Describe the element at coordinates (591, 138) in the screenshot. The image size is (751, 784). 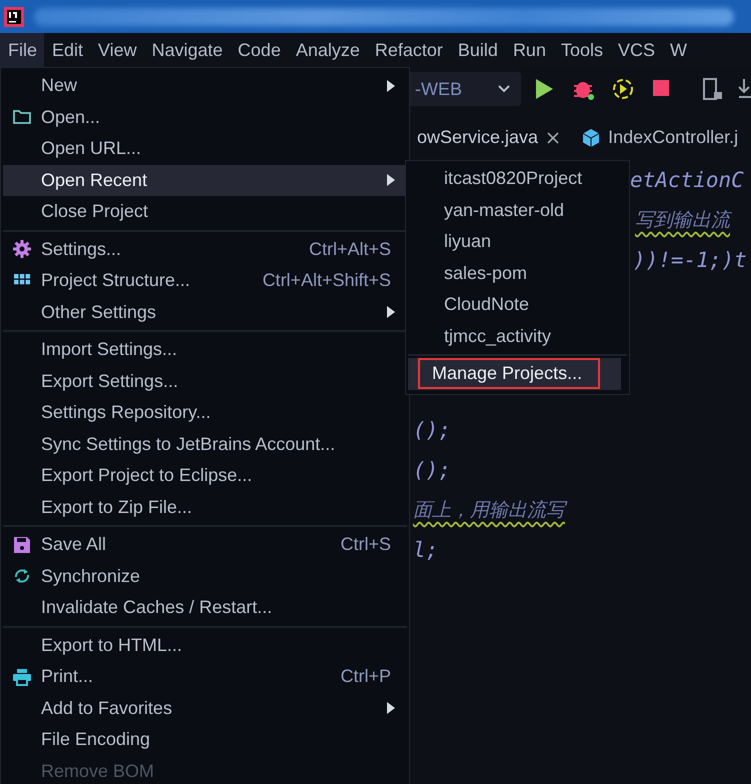
I see `cube-icon` at that location.